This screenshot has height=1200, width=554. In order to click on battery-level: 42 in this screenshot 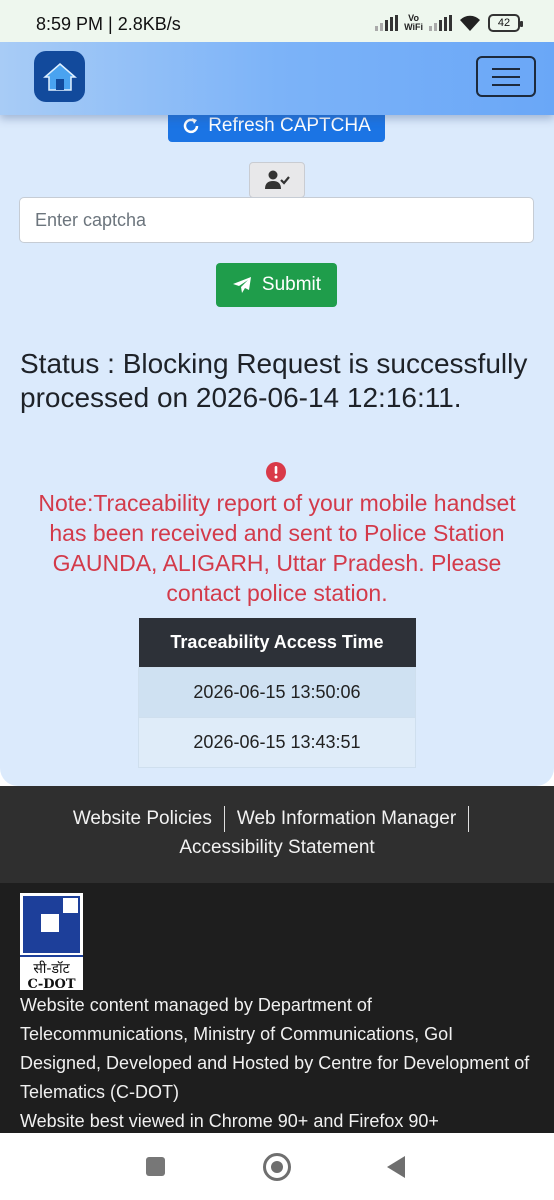, I will do `click(504, 23)`.